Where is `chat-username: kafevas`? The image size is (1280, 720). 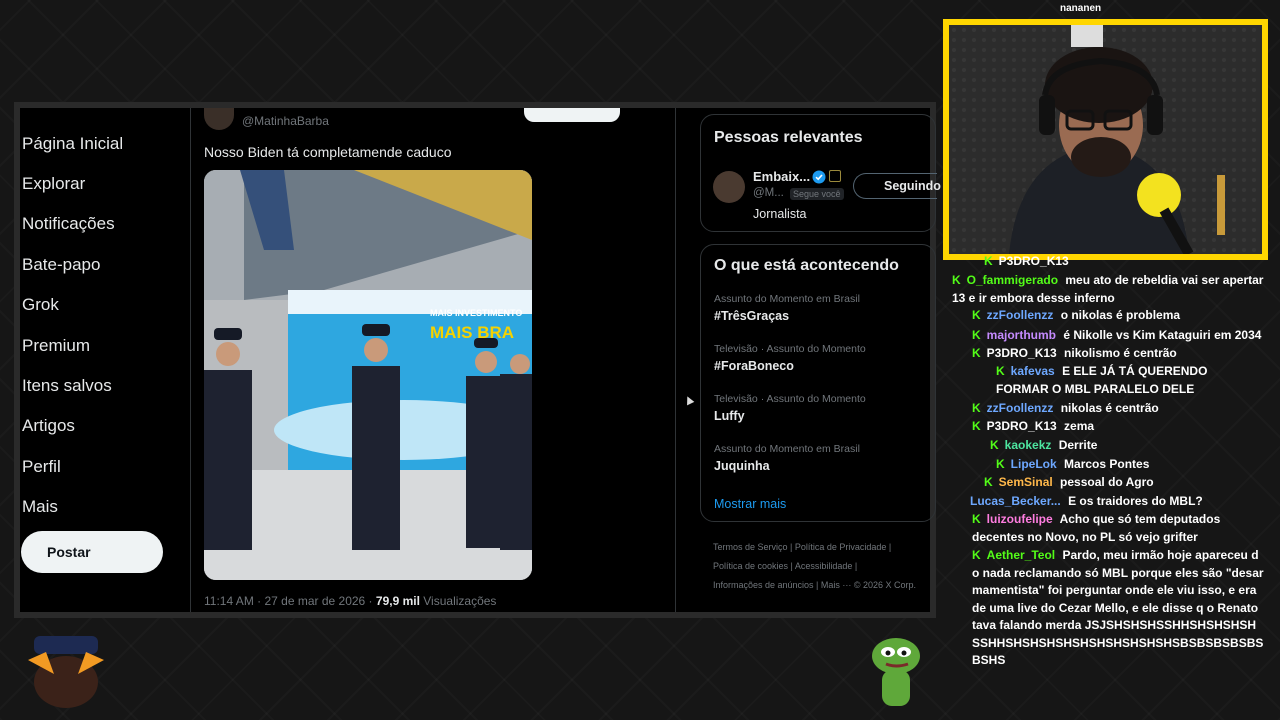 chat-username: kafevas is located at coordinates (1033, 371).